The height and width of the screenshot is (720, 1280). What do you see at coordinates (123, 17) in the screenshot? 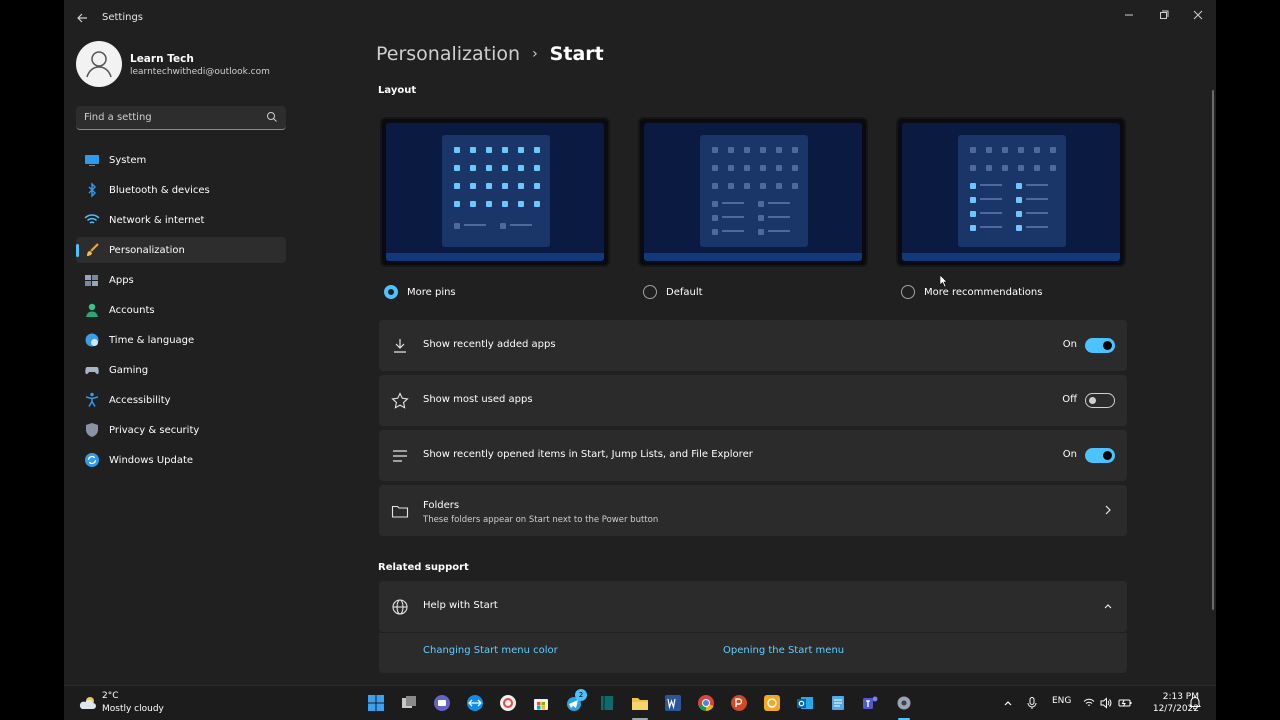
I see `window-title: Settings` at bounding box center [123, 17].